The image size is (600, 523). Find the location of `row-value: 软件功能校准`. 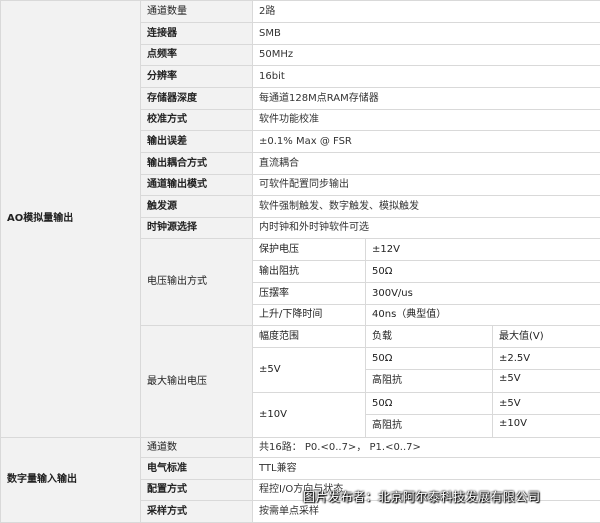

row-value: 软件功能校准 is located at coordinates (426, 120).